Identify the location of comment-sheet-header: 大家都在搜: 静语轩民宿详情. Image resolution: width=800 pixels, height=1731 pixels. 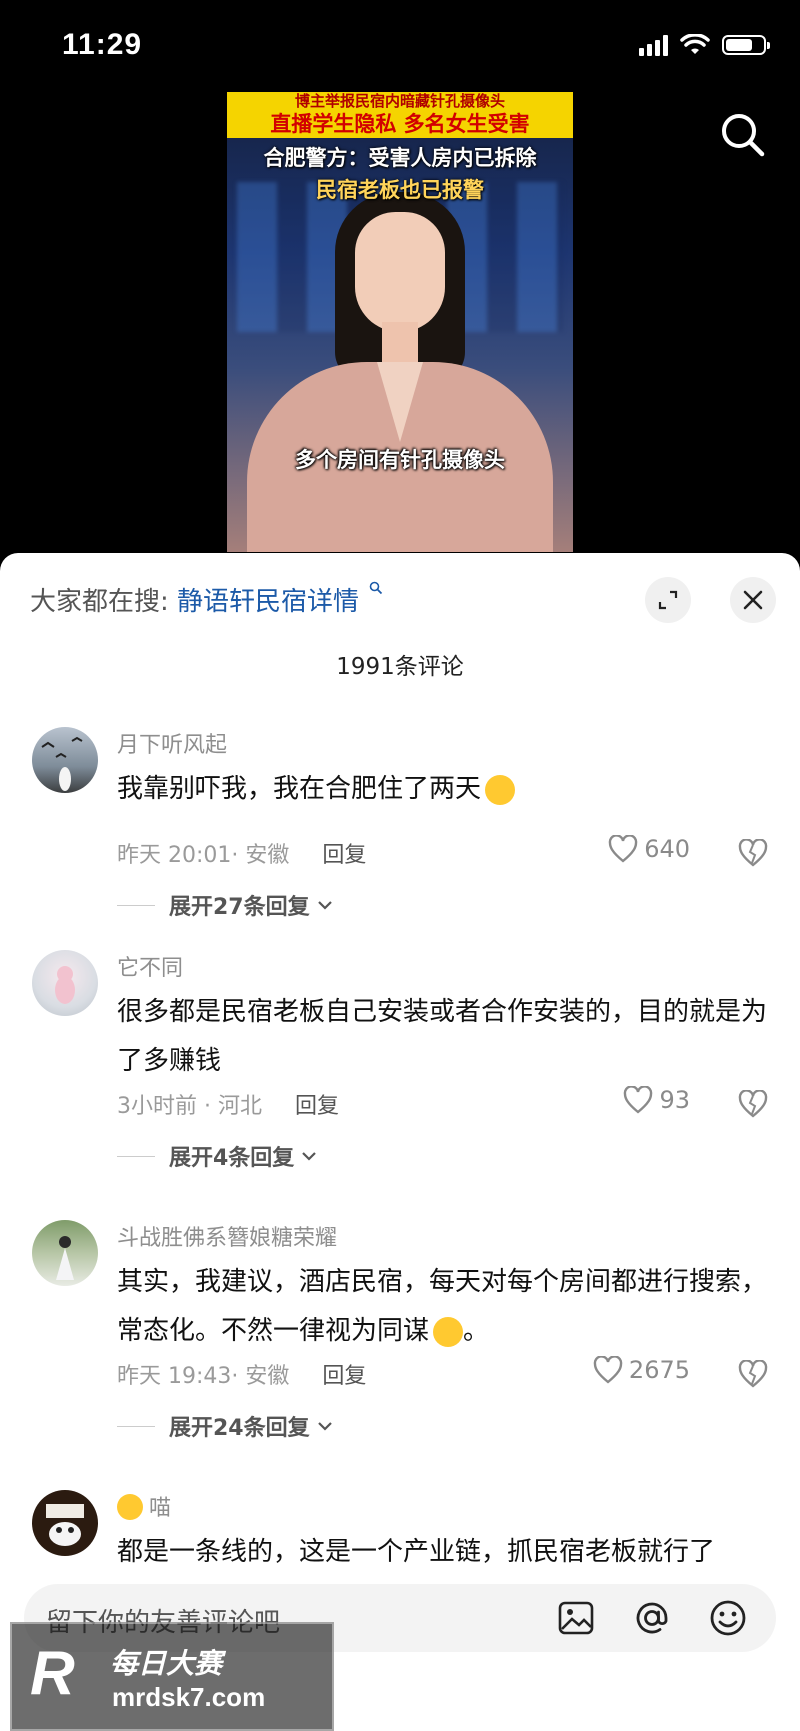
(400, 598).